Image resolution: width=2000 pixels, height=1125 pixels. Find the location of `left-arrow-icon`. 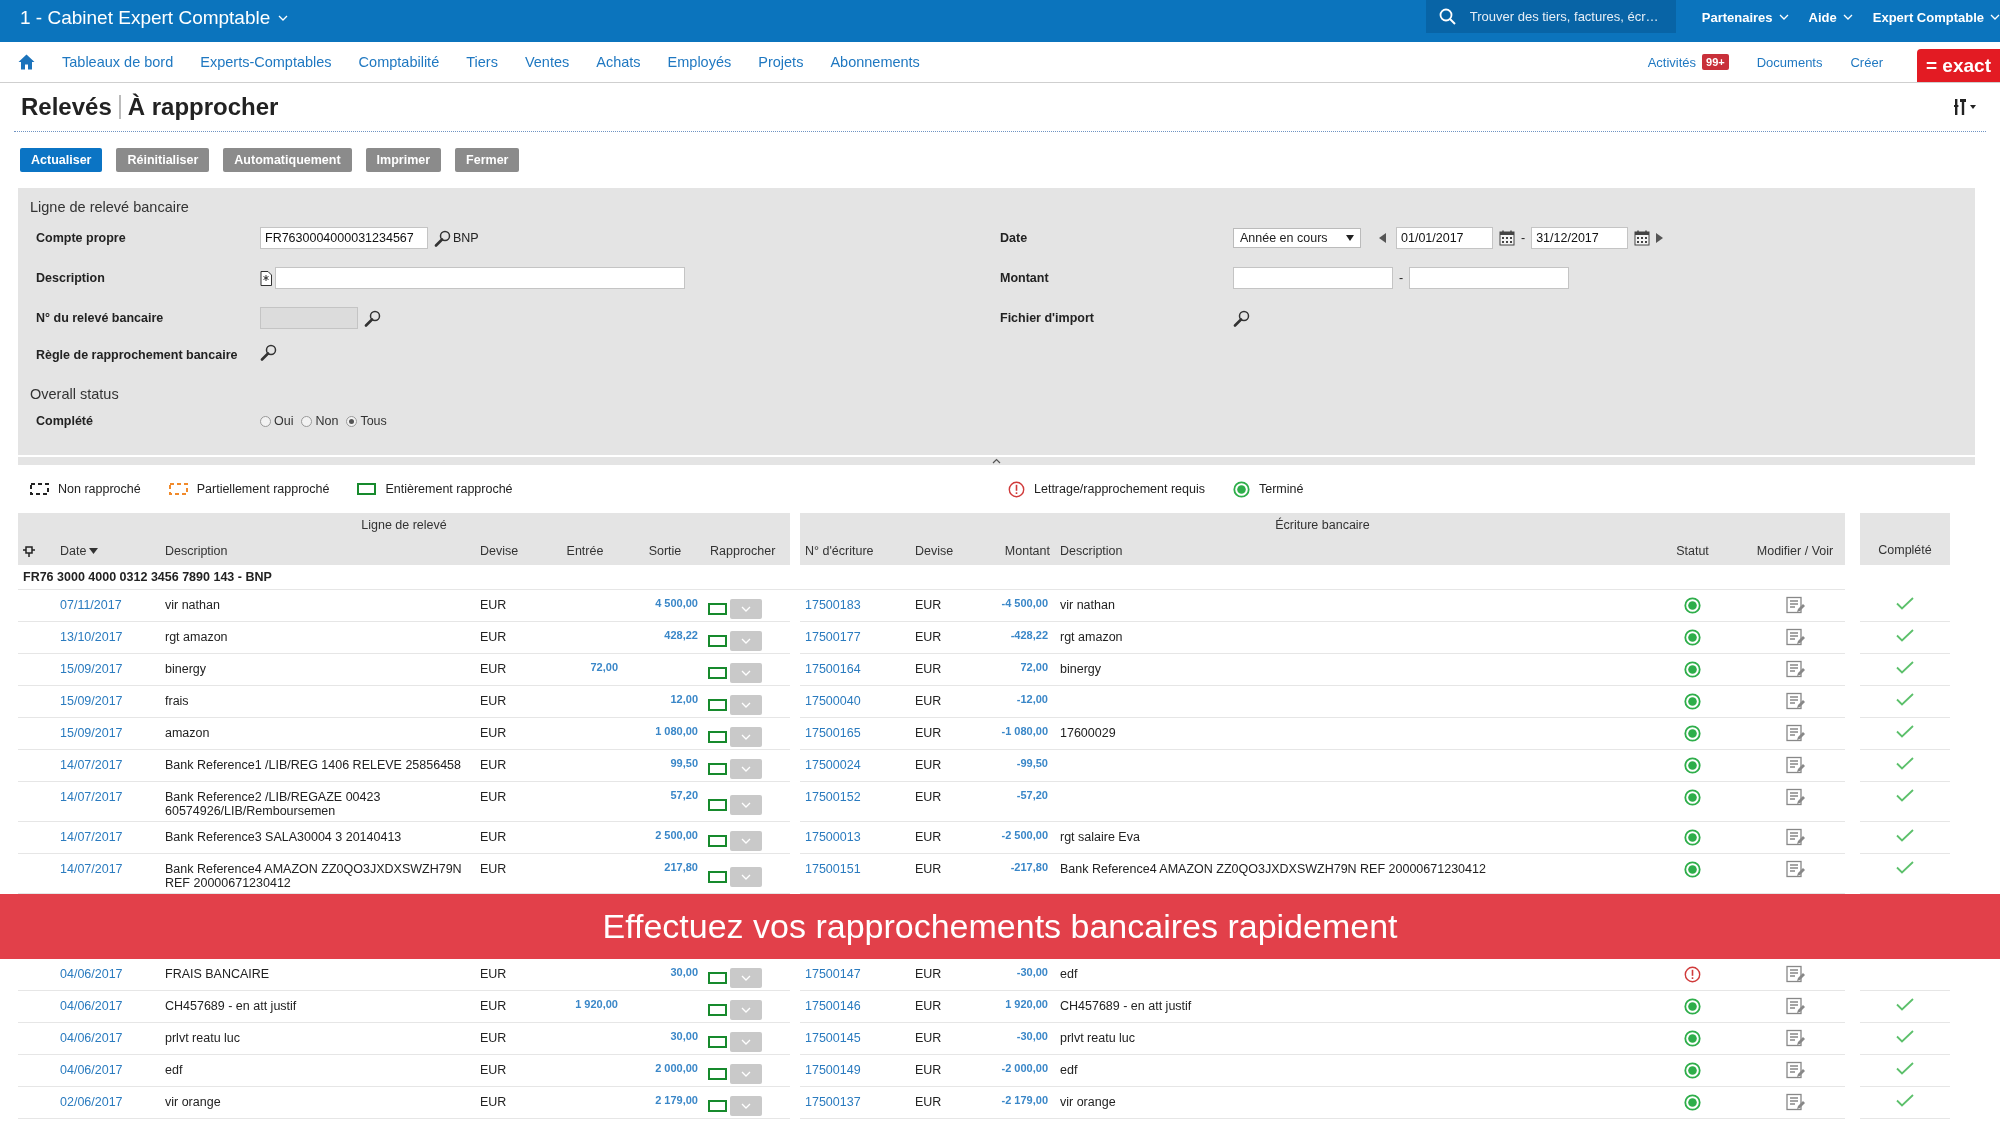

left-arrow-icon is located at coordinates (1382, 238).